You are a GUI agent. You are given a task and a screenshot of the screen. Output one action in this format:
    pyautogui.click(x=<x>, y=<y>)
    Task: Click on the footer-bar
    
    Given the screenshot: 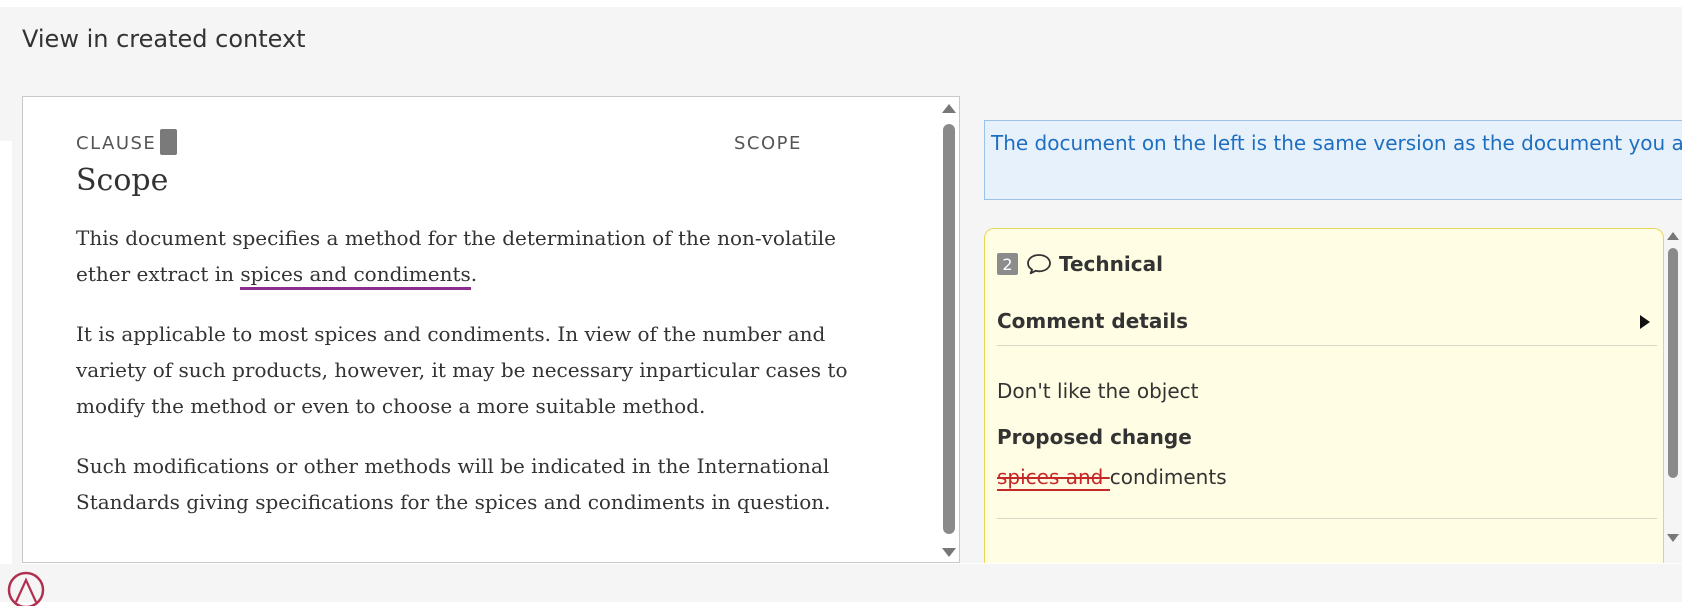 What is the action you would take?
    pyautogui.click(x=841, y=583)
    